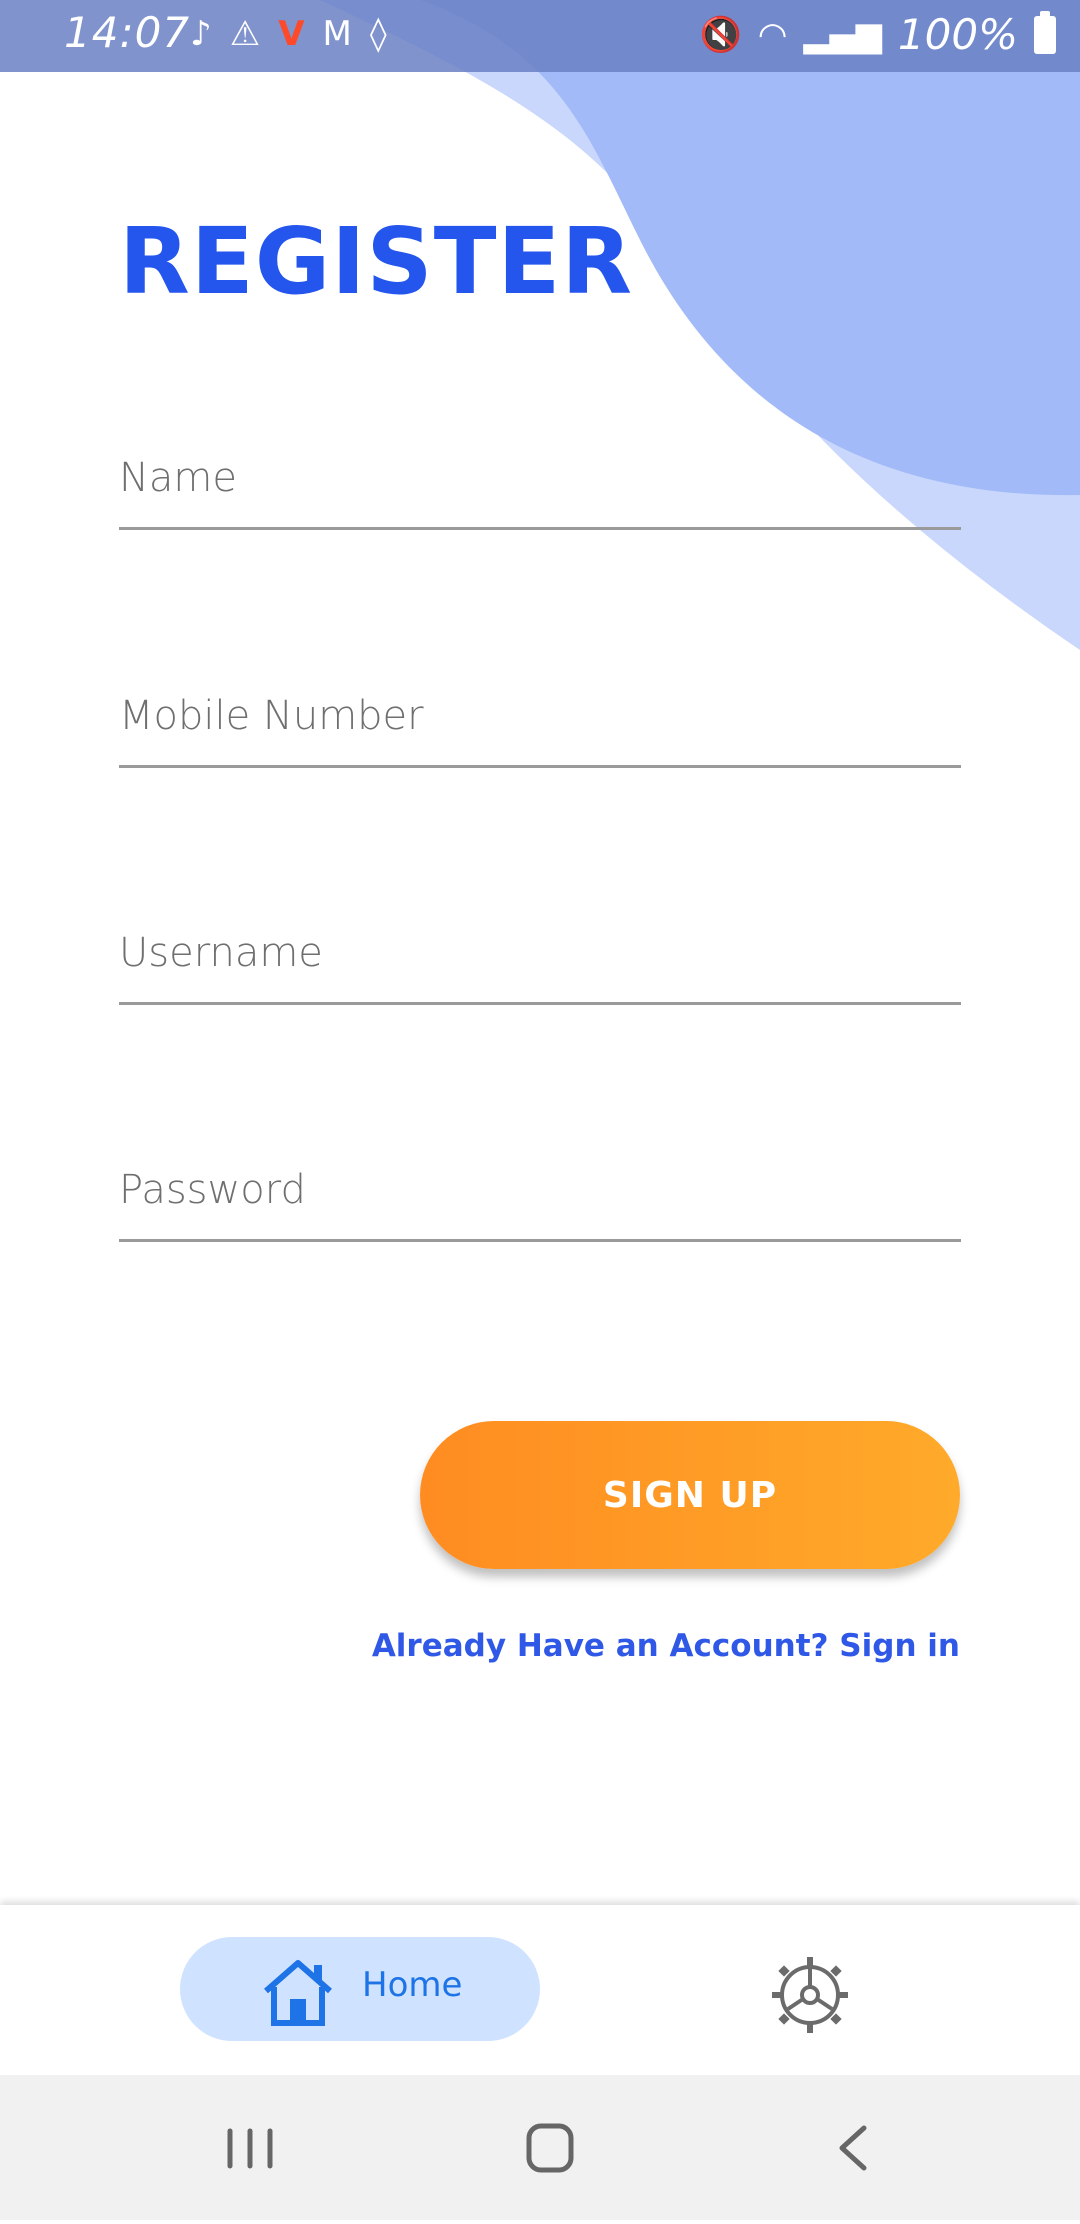 The height and width of the screenshot is (2224, 1080). I want to click on bottom-navigation: Home, so click(540, 1990).